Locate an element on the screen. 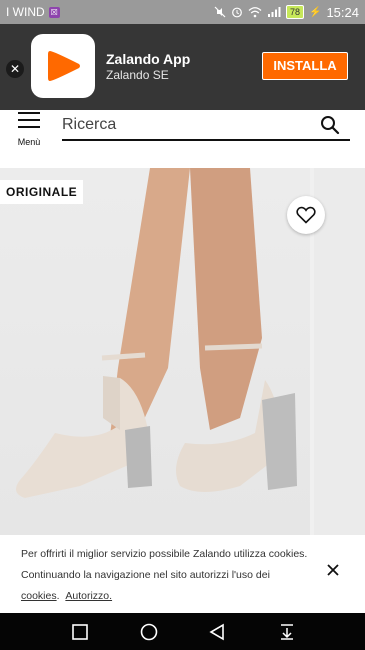 The height and width of the screenshot is (650, 365). wishlist-button is located at coordinates (306, 215).